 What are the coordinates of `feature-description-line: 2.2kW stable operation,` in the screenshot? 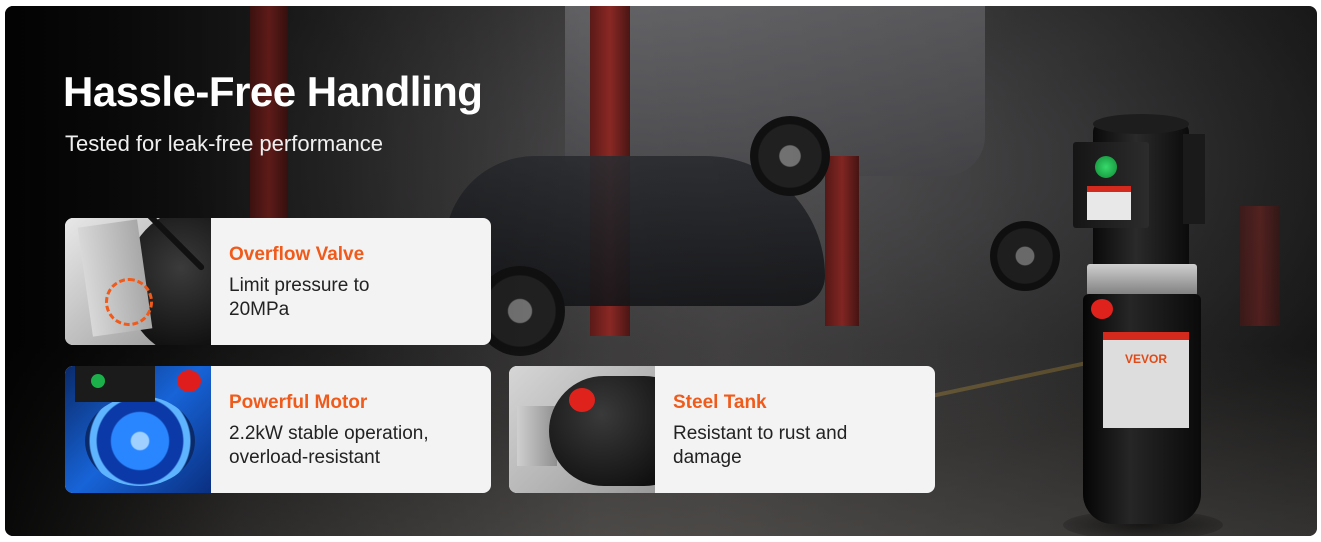 It's located at (329, 433).